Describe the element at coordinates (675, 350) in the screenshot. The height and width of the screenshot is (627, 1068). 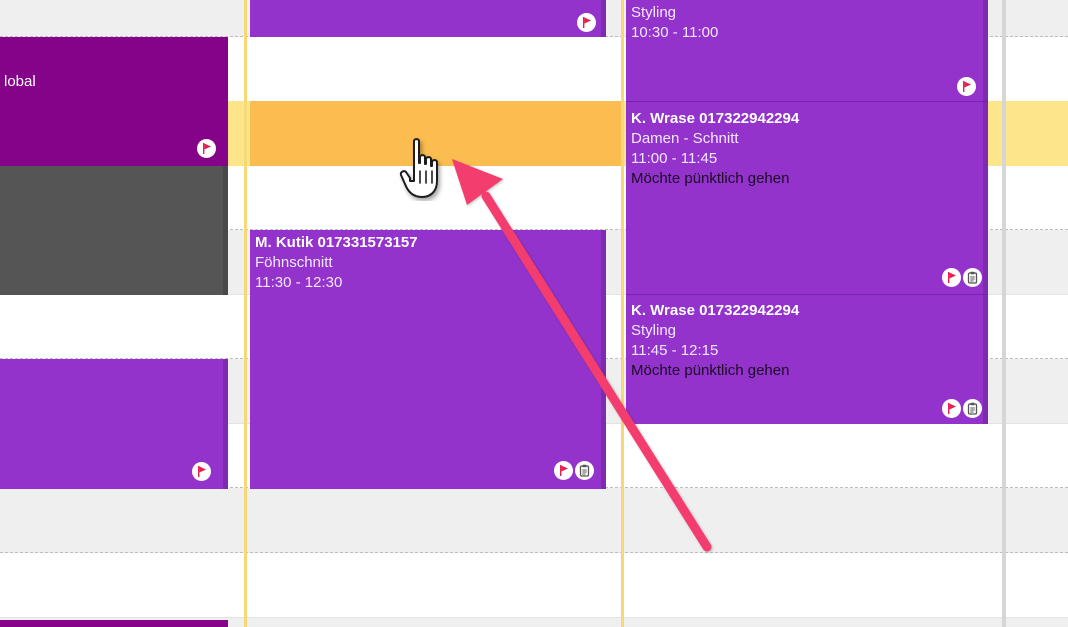
I see `appointment-time: 11:45 - 12:15` at that location.